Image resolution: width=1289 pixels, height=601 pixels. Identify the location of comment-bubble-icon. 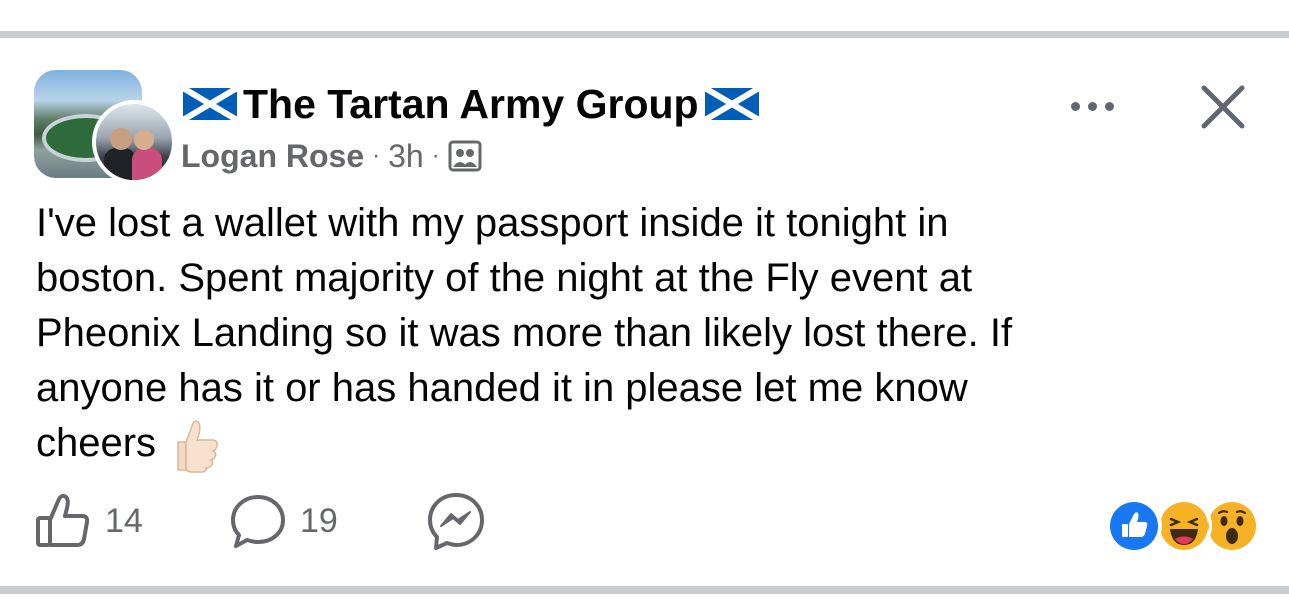
(258, 521).